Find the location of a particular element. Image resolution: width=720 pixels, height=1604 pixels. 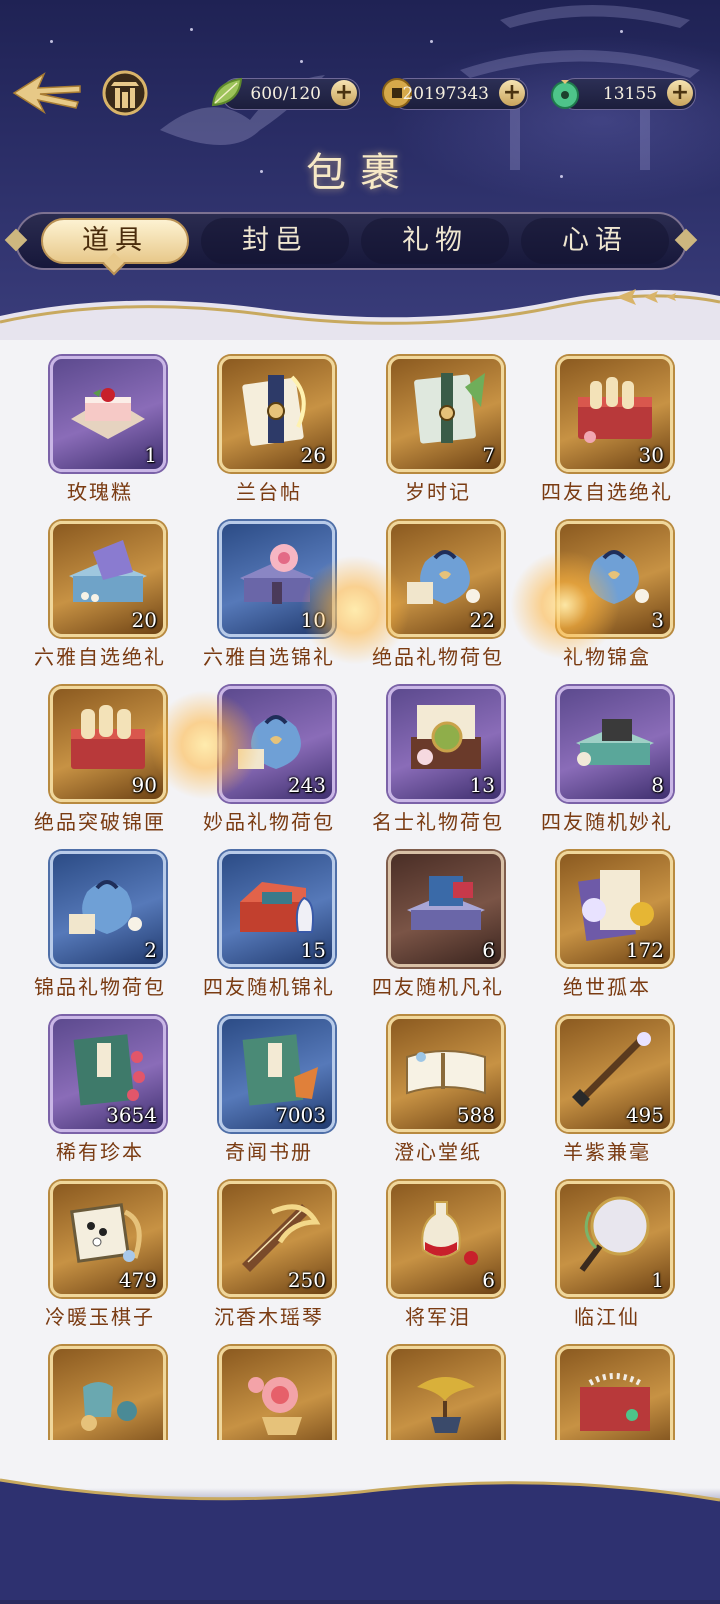

inventory-item: 479 冷暖玉棋子 is located at coordinates (100, 1253).